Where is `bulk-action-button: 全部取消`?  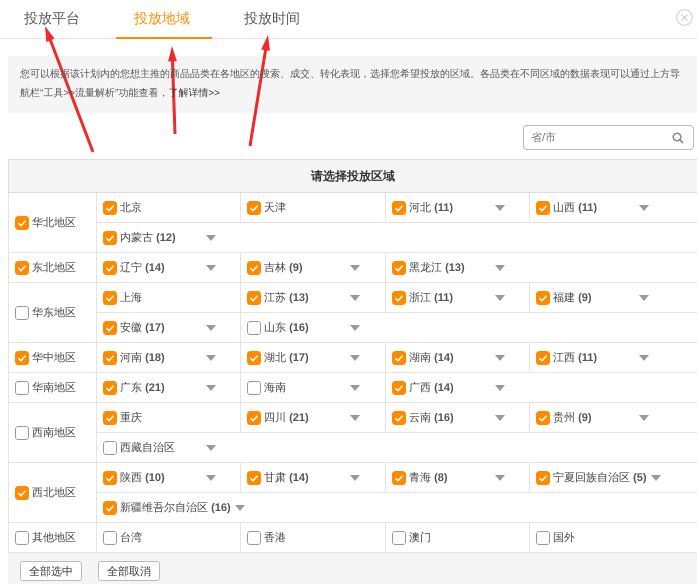 bulk-action-button: 全部取消 is located at coordinates (129, 571).